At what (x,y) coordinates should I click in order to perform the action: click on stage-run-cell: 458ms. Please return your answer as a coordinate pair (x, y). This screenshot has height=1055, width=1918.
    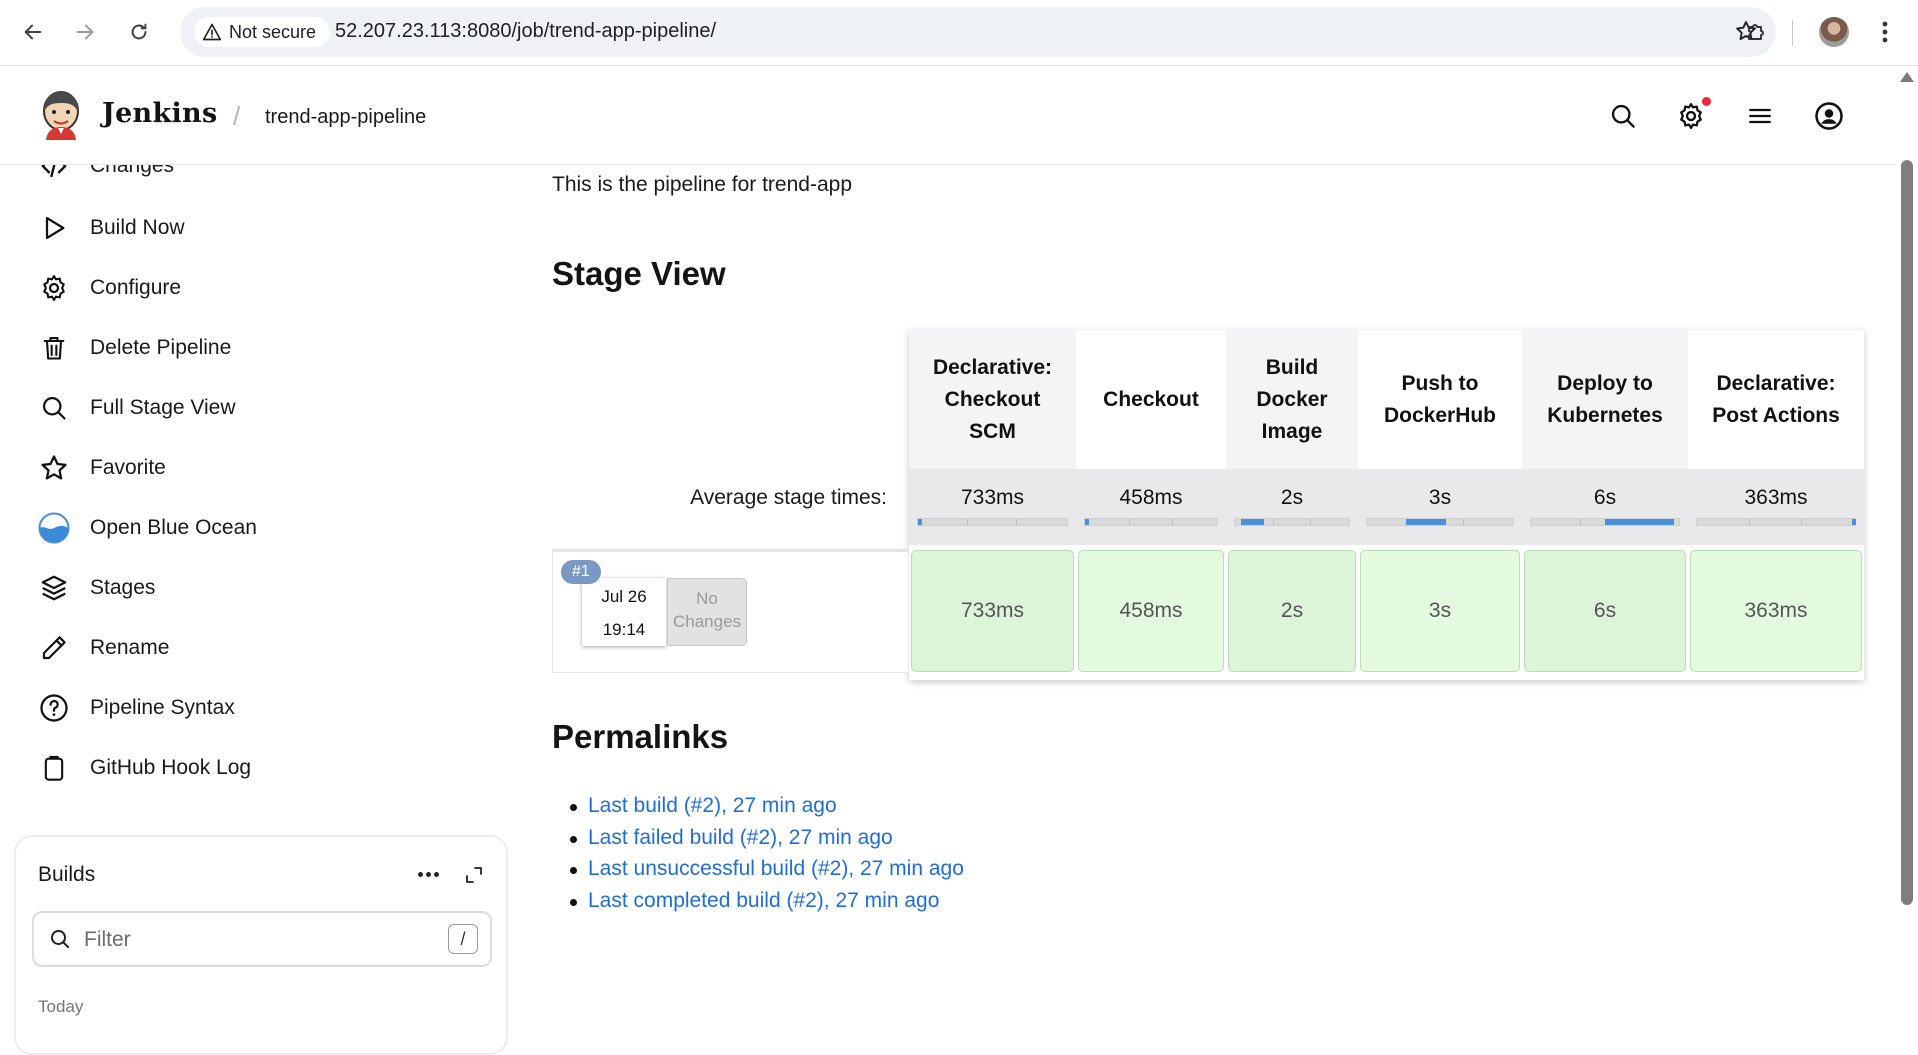
    Looking at the image, I should click on (1151, 611).